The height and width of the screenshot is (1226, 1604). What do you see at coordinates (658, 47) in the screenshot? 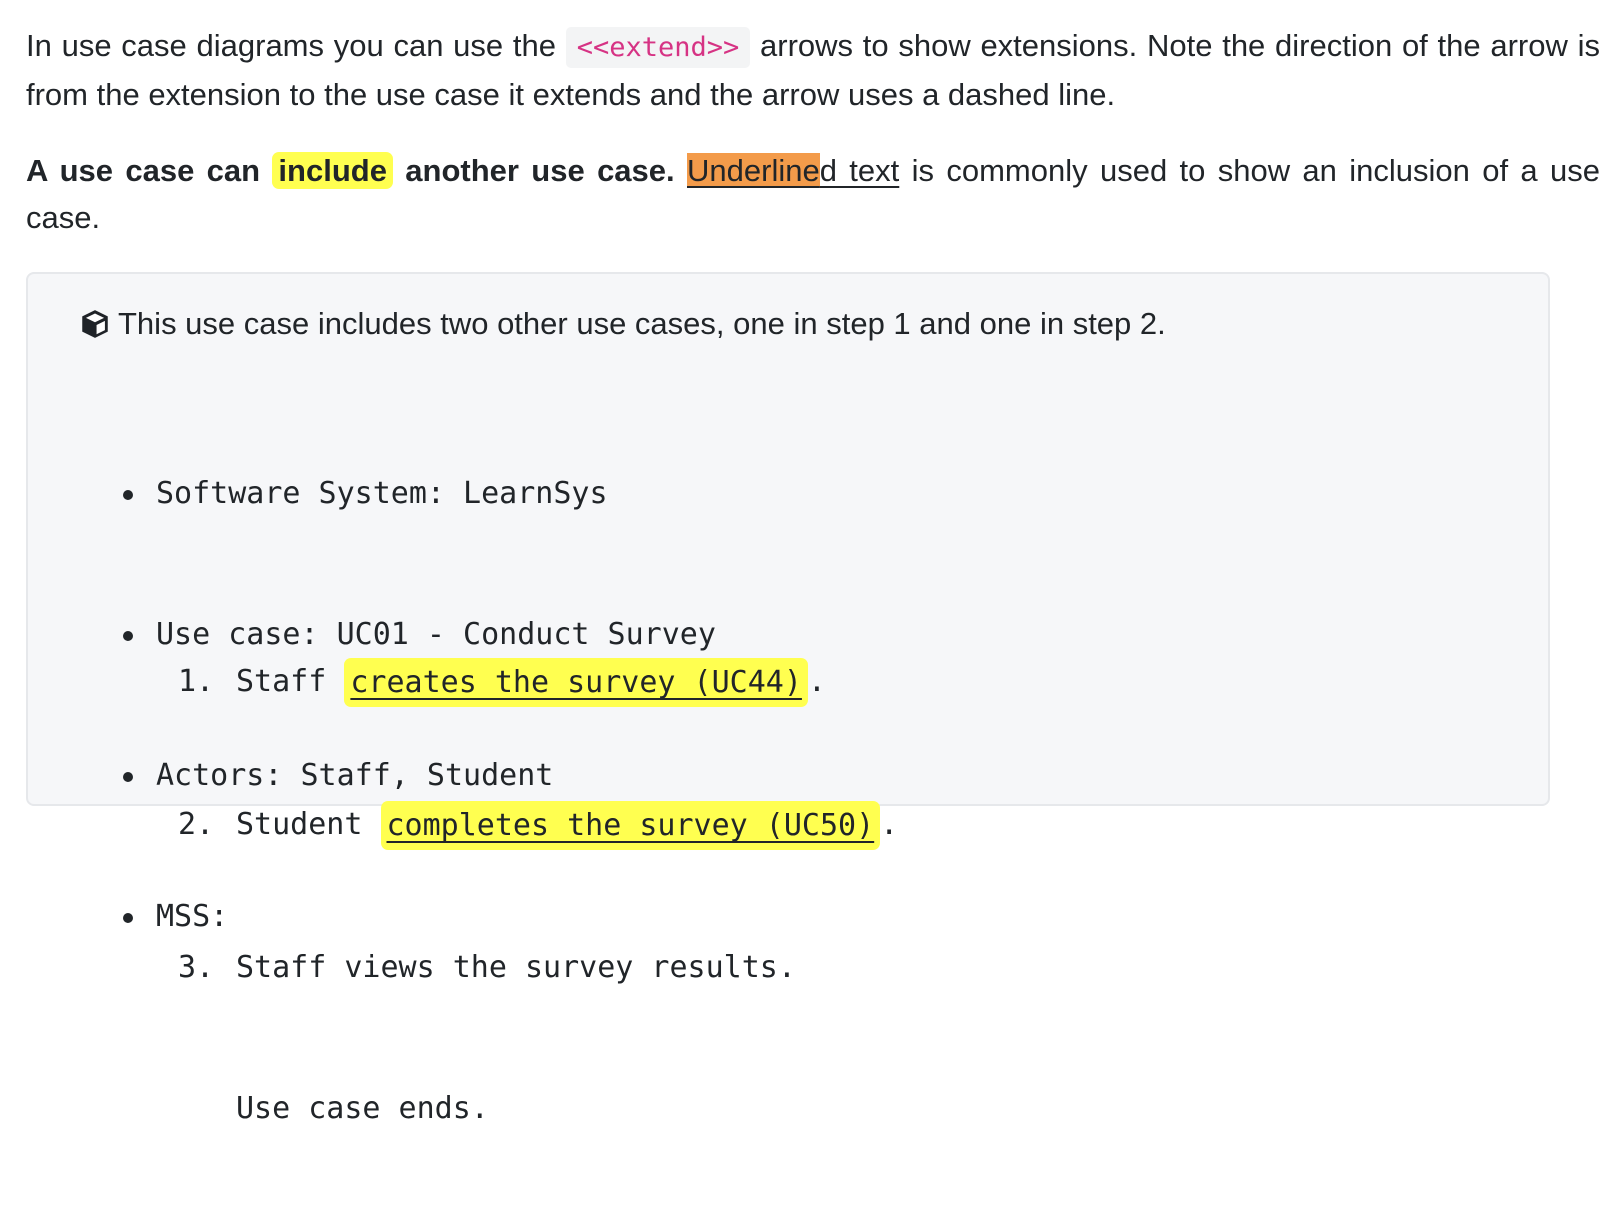
I see `extend-code: <<extend>>` at bounding box center [658, 47].